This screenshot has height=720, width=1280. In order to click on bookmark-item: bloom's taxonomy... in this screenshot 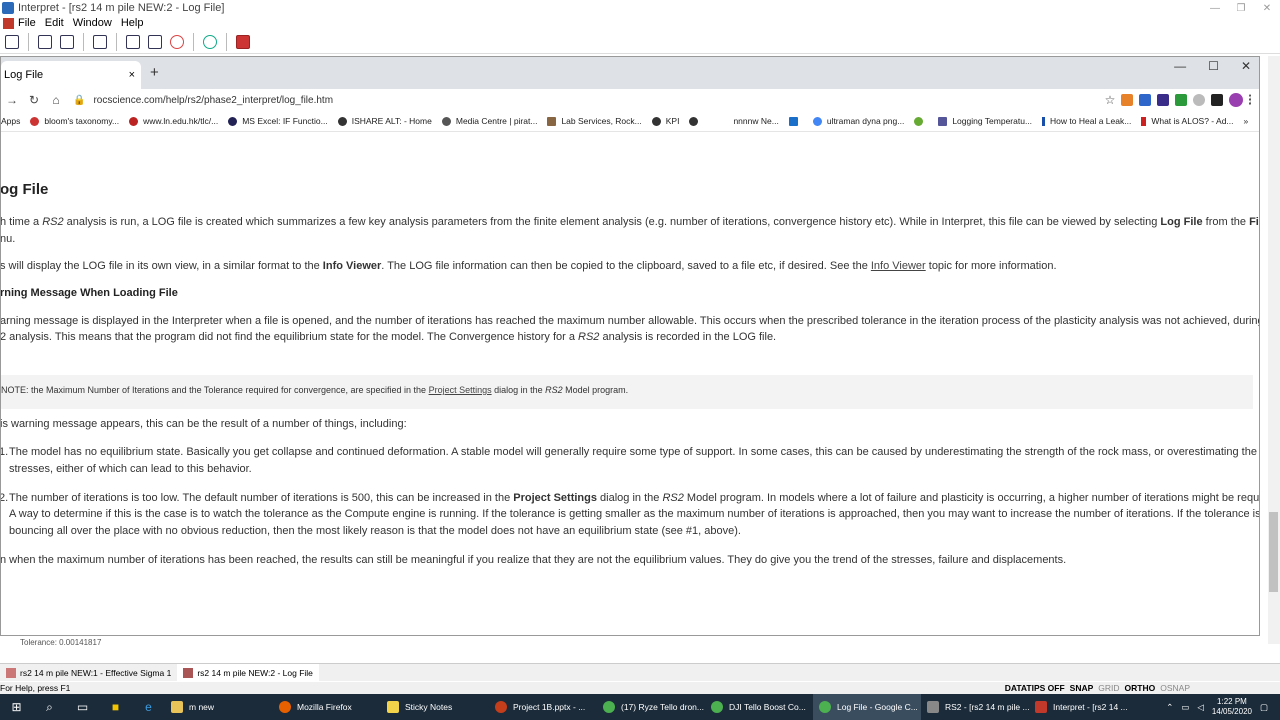, I will do `click(74, 121)`.